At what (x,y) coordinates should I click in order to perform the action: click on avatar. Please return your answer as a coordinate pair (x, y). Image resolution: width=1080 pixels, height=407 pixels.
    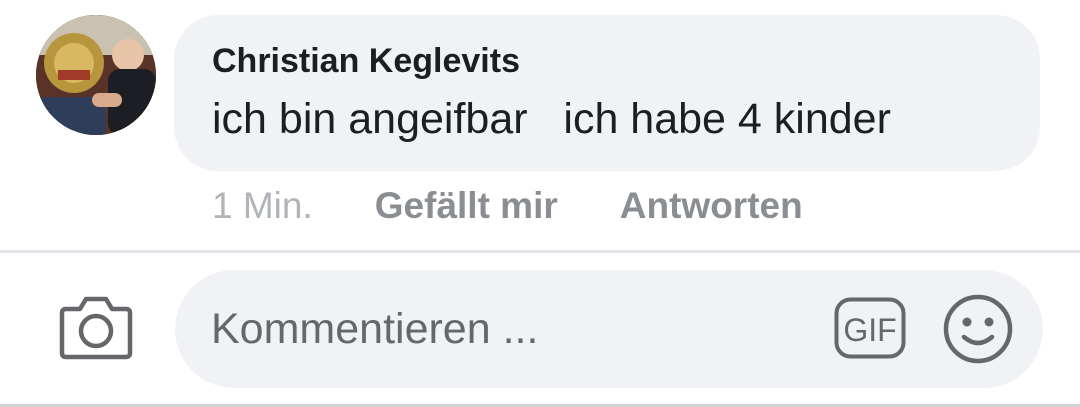
    Looking at the image, I should click on (96, 75).